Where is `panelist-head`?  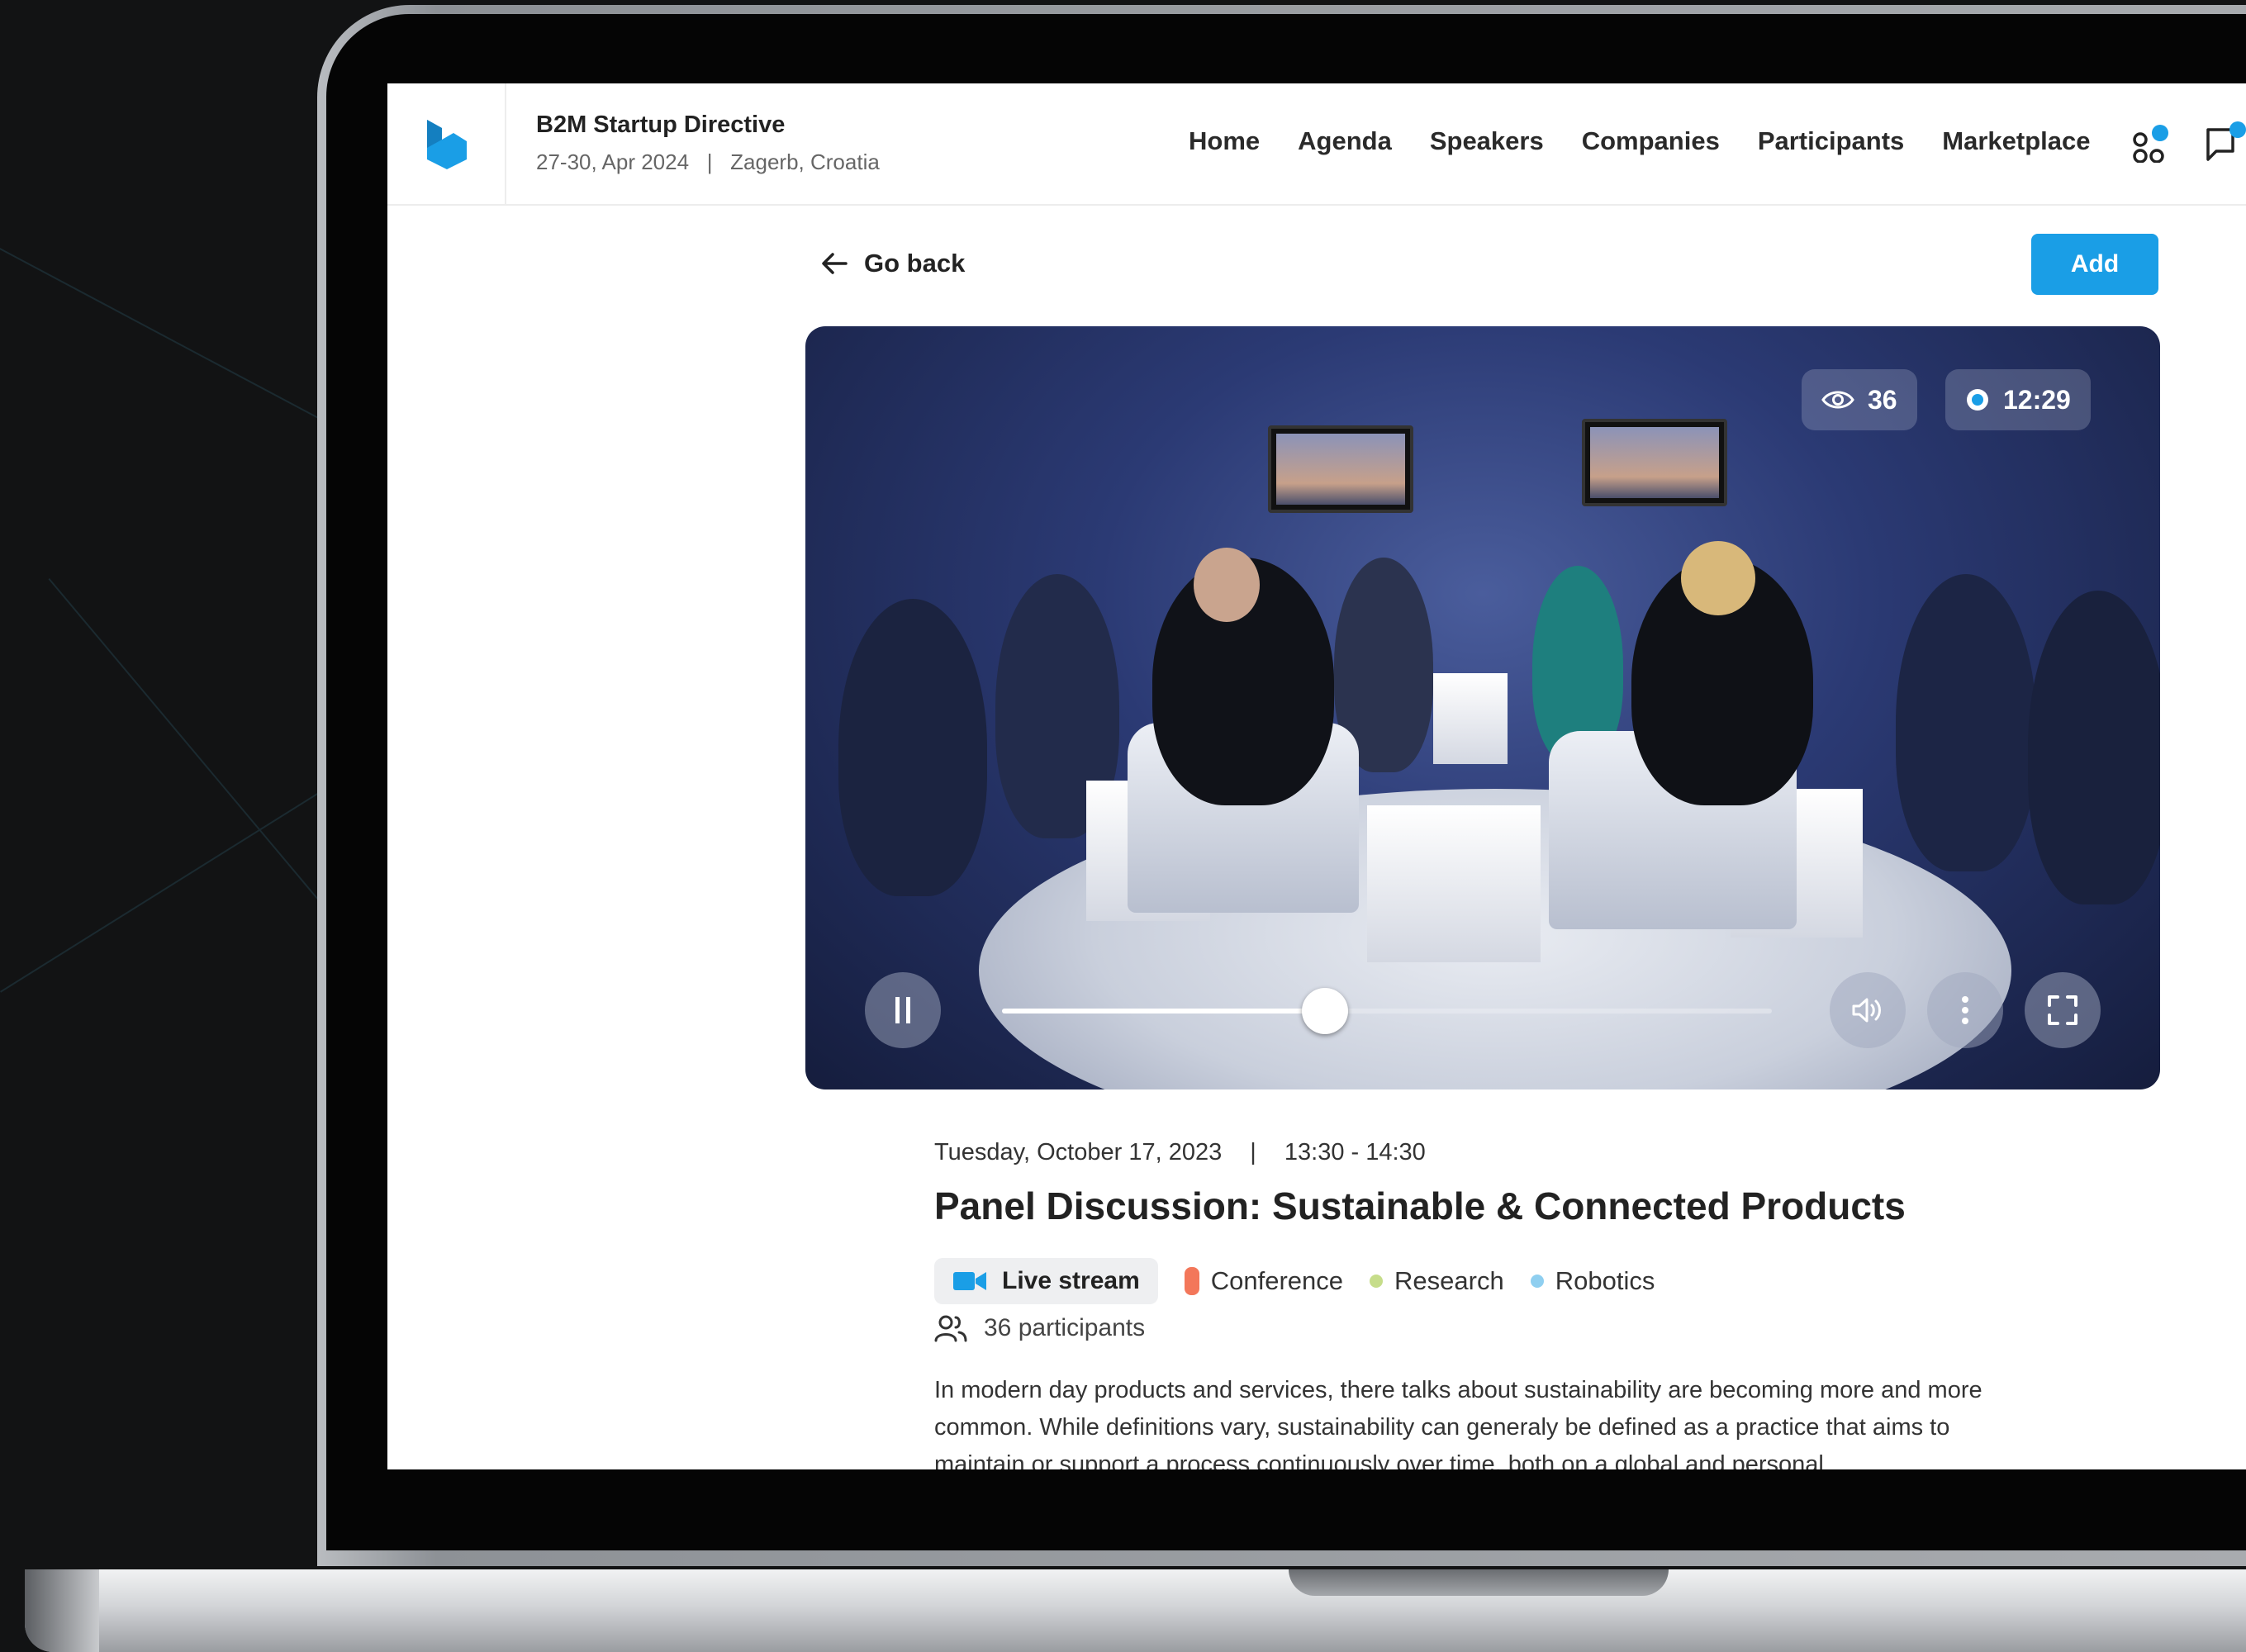
panelist-head is located at coordinates (1227, 585).